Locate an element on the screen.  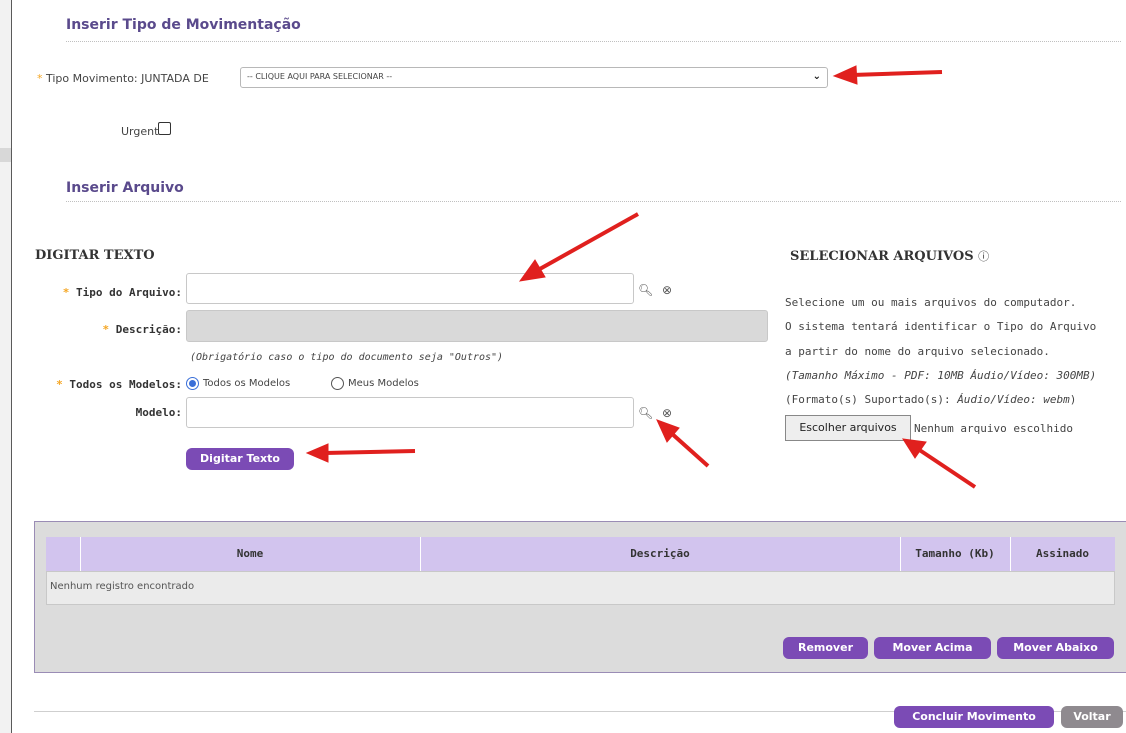
arrow-tipo-arquivo is located at coordinates (588, 242).